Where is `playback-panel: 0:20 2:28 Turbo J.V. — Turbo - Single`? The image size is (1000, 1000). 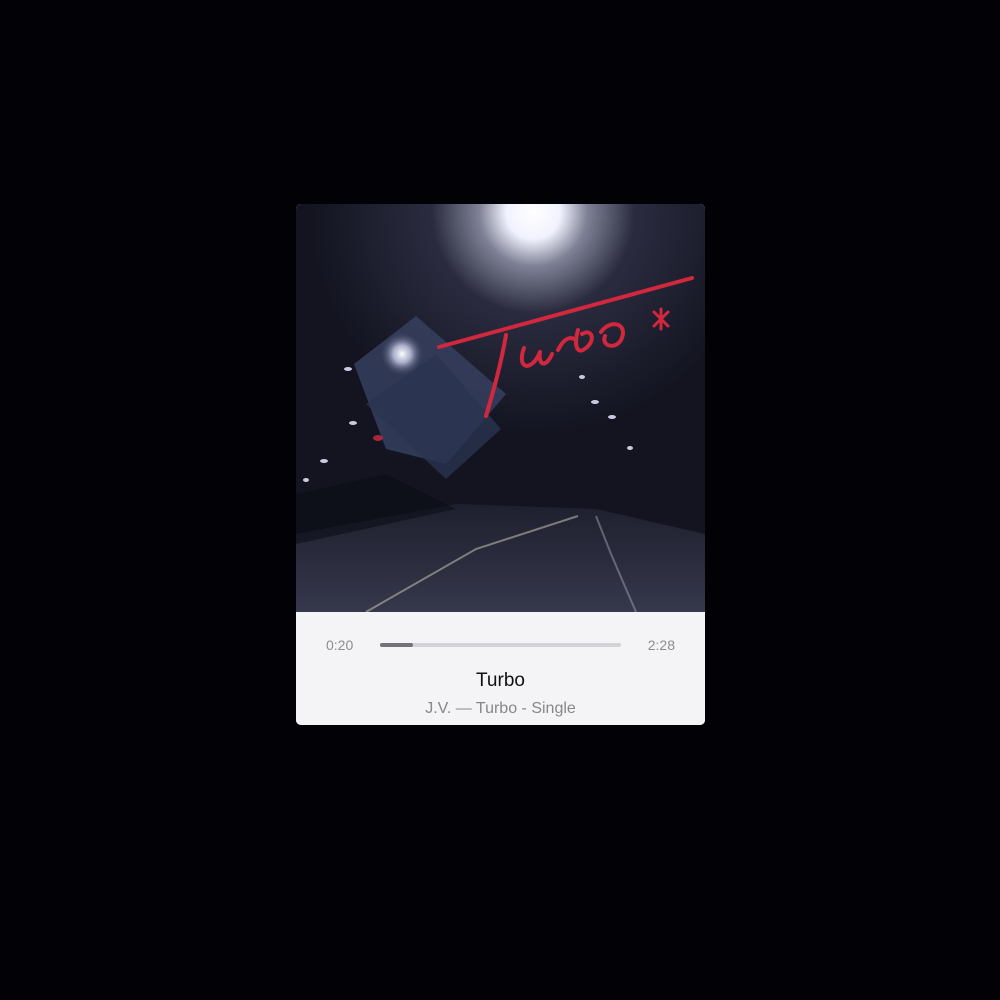 playback-panel: 0:20 2:28 Turbo J.V. — Turbo - Single is located at coordinates (500, 668).